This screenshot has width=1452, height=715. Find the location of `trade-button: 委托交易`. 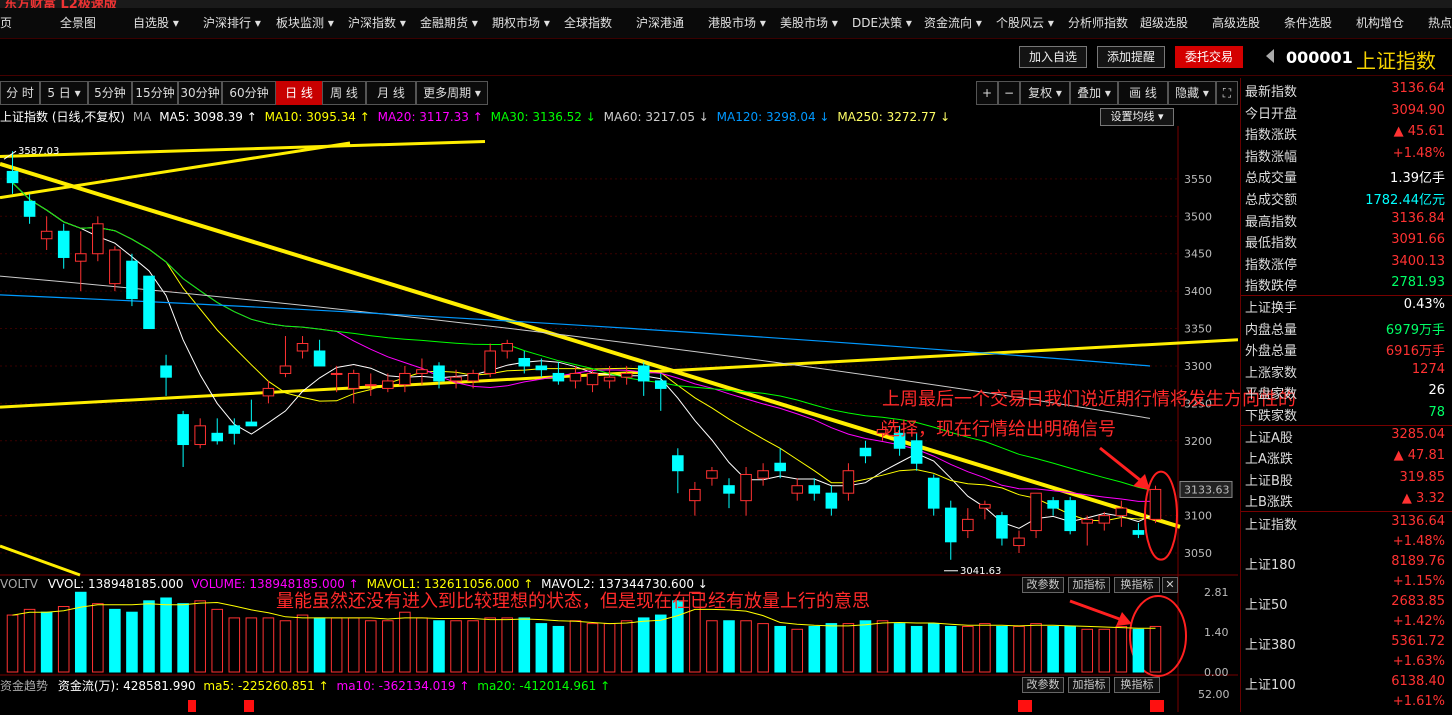

trade-button: 委托交易 is located at coordinates (1209, 57).